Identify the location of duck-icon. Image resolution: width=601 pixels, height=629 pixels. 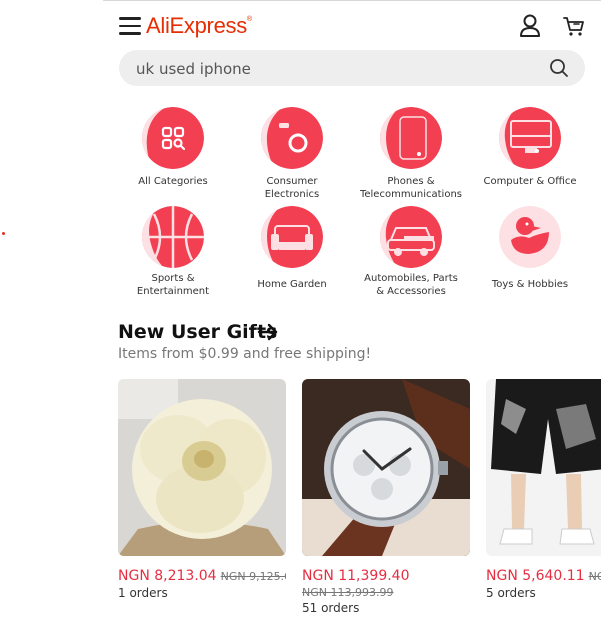
(530, 237).